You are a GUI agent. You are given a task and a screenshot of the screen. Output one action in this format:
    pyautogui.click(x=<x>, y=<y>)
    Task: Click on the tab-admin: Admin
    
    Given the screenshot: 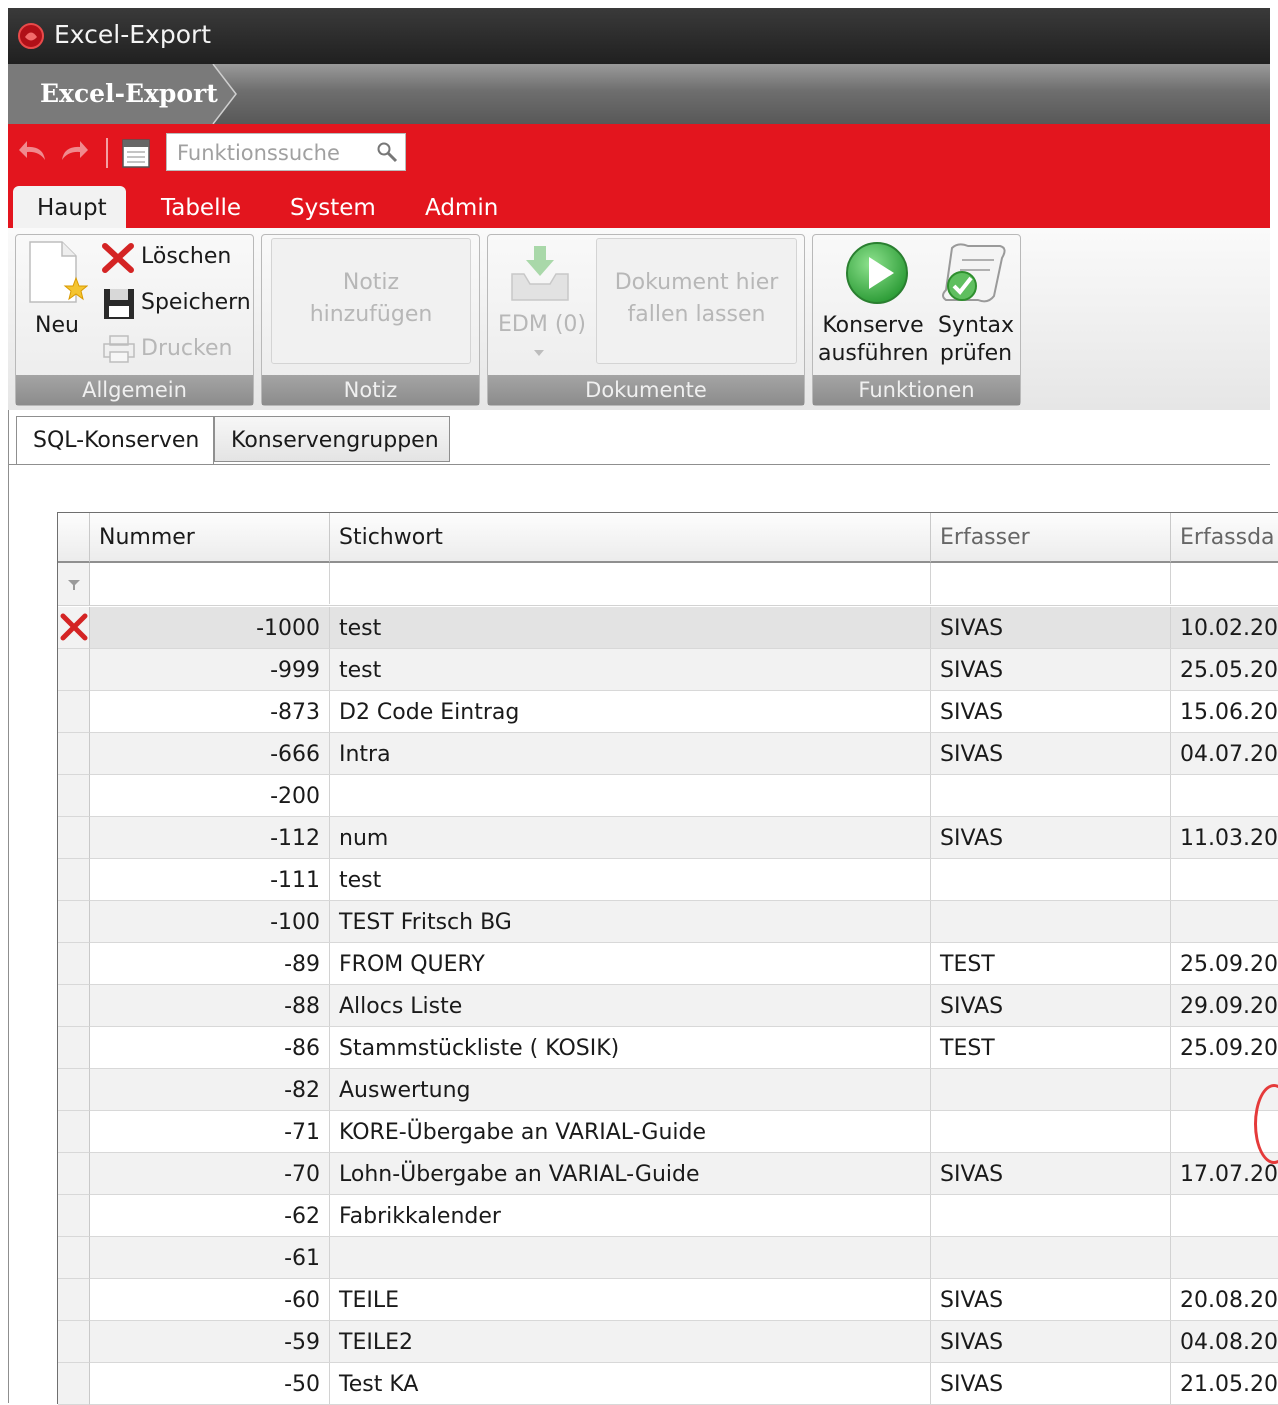 What is the action you would take?
    pyautogui.click(x=460, y=207)
    